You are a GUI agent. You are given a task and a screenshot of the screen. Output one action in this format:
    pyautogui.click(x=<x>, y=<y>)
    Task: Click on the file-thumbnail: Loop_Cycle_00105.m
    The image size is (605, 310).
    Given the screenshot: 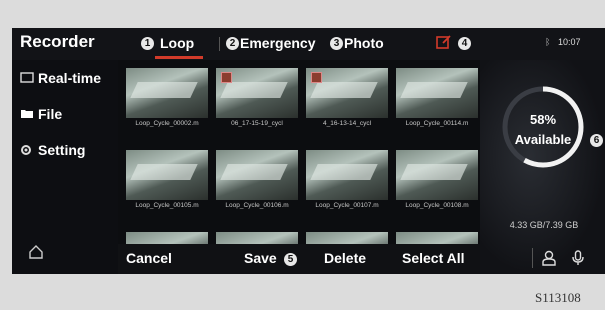 What is the action you would take?
    pyautogui.click(x=167, y=182)
    